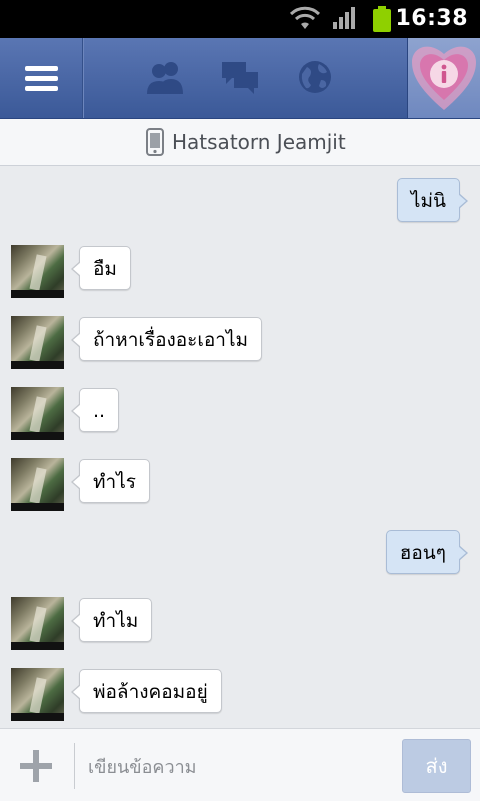 This screenshot has width=480, height=801. I want to click on incoming-message: ทำไร, so click(110, 481).